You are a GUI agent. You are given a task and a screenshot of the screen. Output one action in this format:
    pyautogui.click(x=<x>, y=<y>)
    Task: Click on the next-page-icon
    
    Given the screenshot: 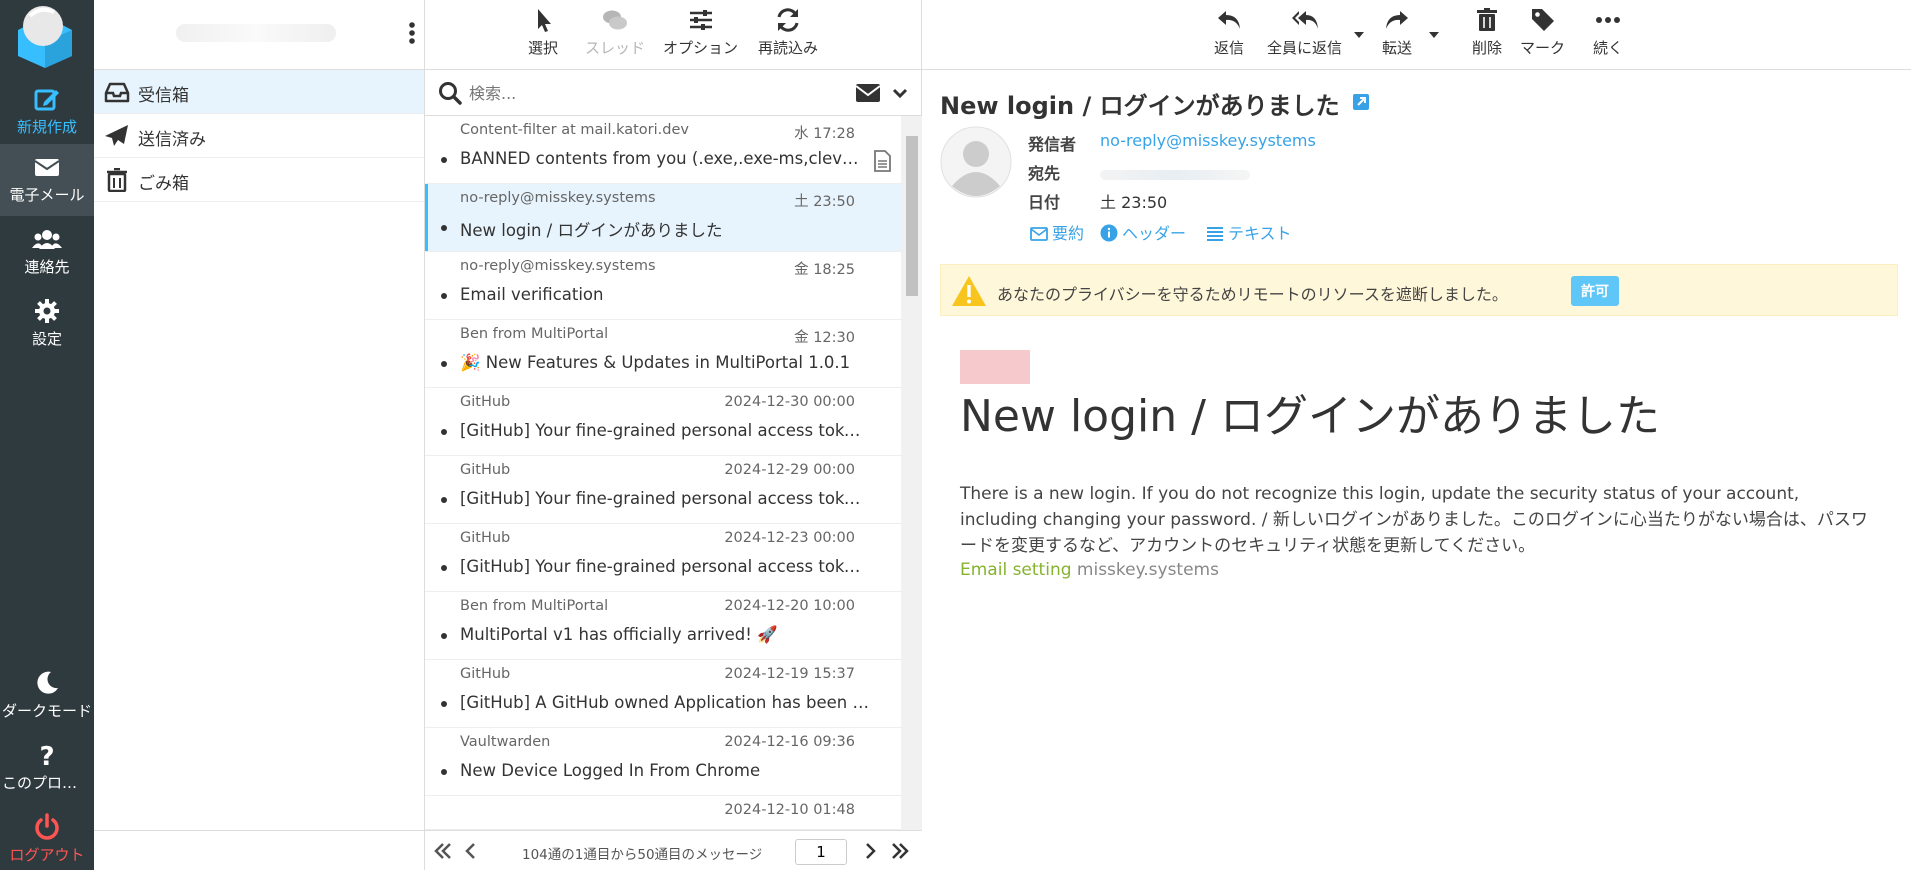 What is the action you would take?
    pyautogui.click(x=870, y=851)
    